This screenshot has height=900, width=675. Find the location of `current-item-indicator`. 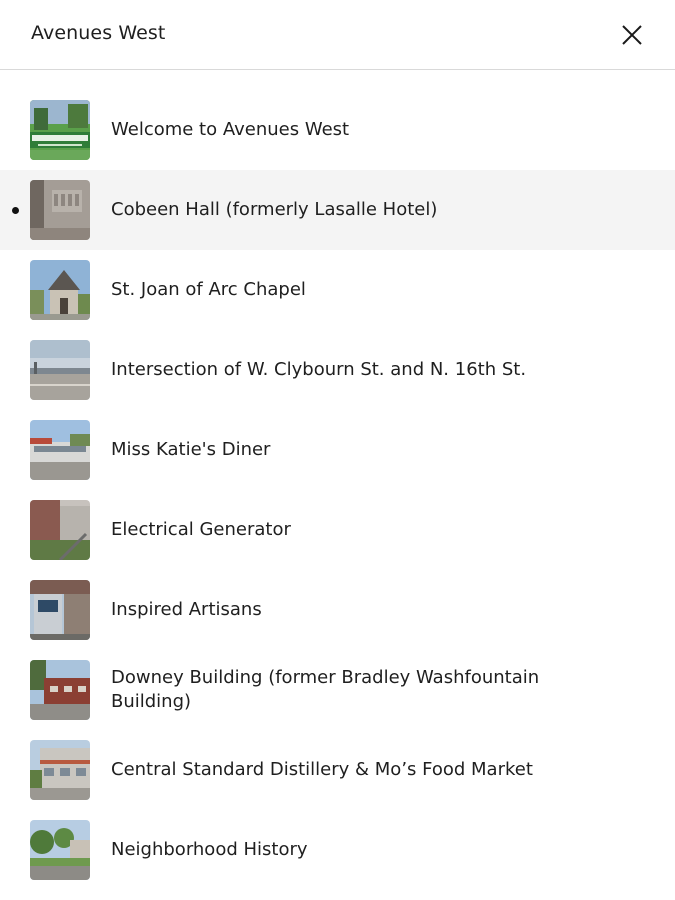

current-item-indicator is located at coordinates (15, 210).